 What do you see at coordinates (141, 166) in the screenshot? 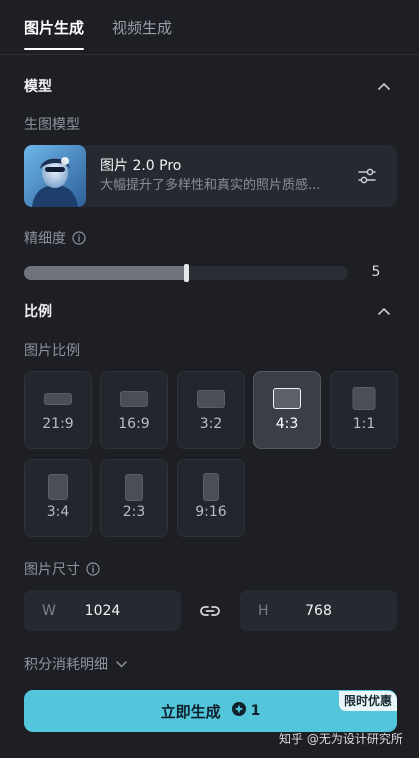
I see `model-name: 图片 2.0 Pro` at bounding box center [141, 166].